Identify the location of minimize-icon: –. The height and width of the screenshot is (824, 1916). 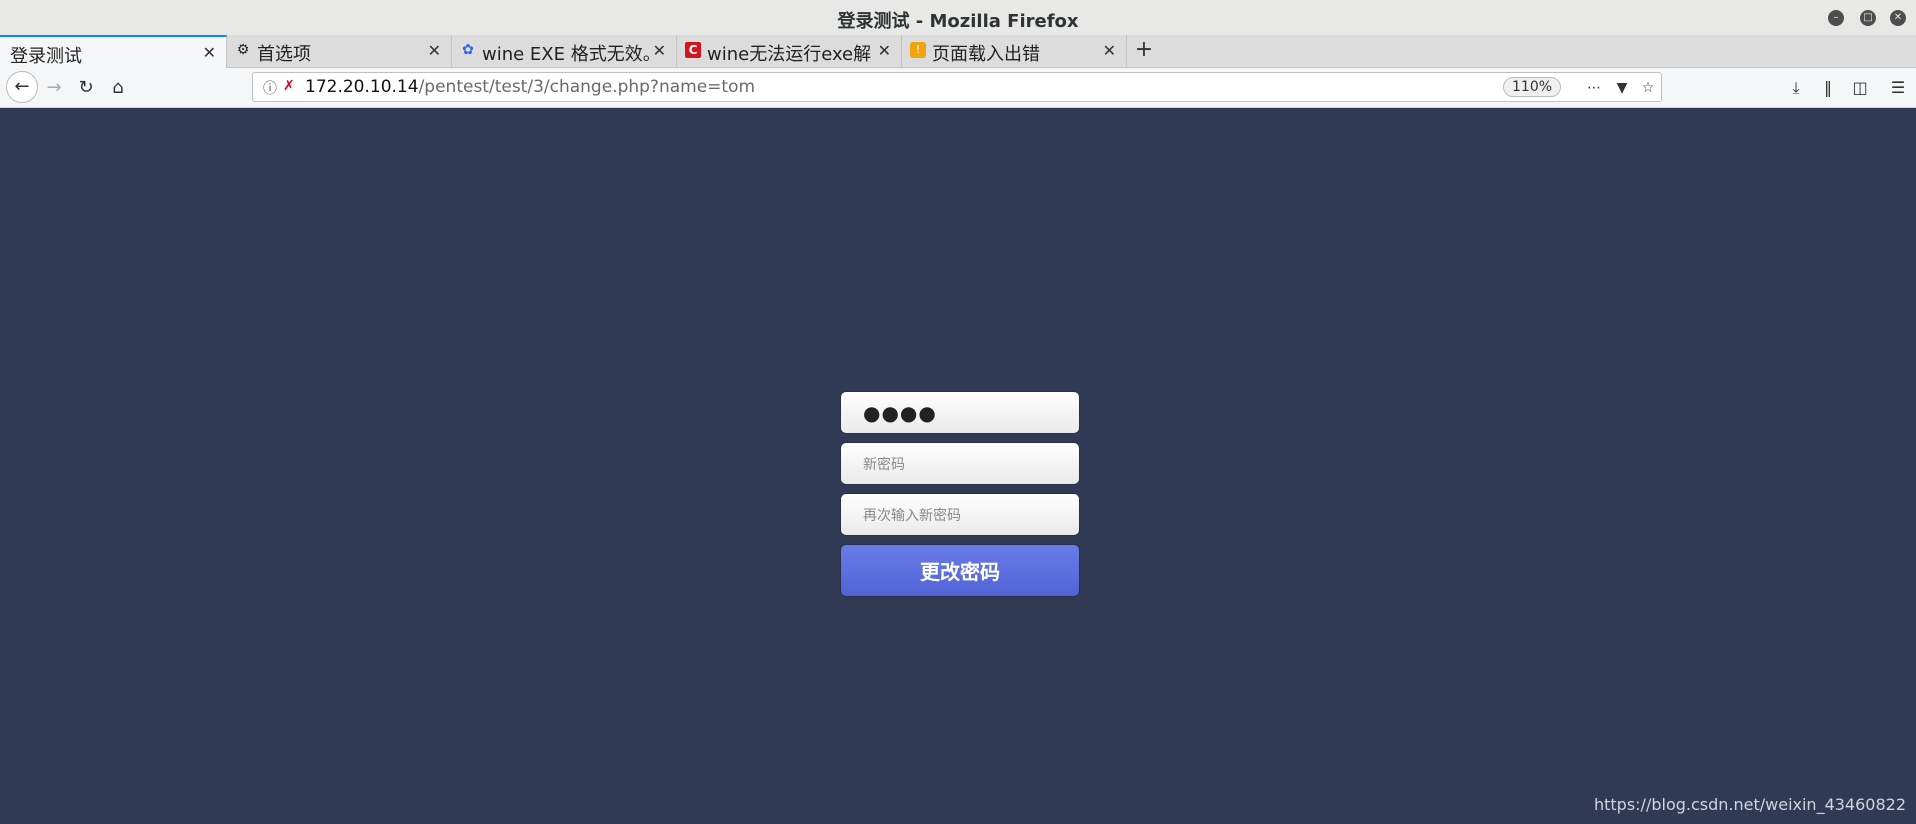
(1836, 18).